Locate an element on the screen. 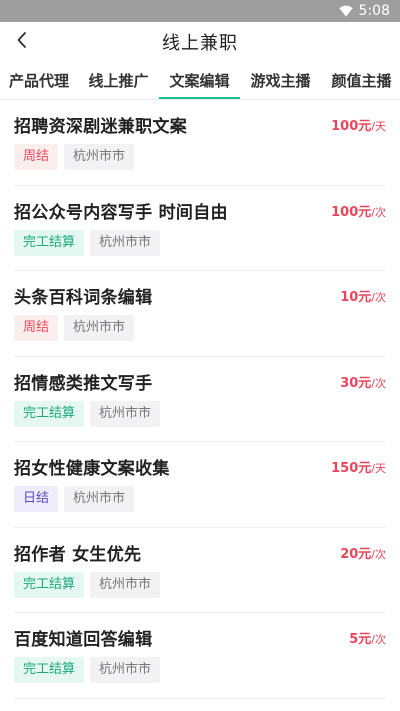 The width and height of the screenshot is (400, 711). job-item: 招聘资深剧迷兼职文案 100元/天 周结 杭州市市 is located at coordinates (200, 143).